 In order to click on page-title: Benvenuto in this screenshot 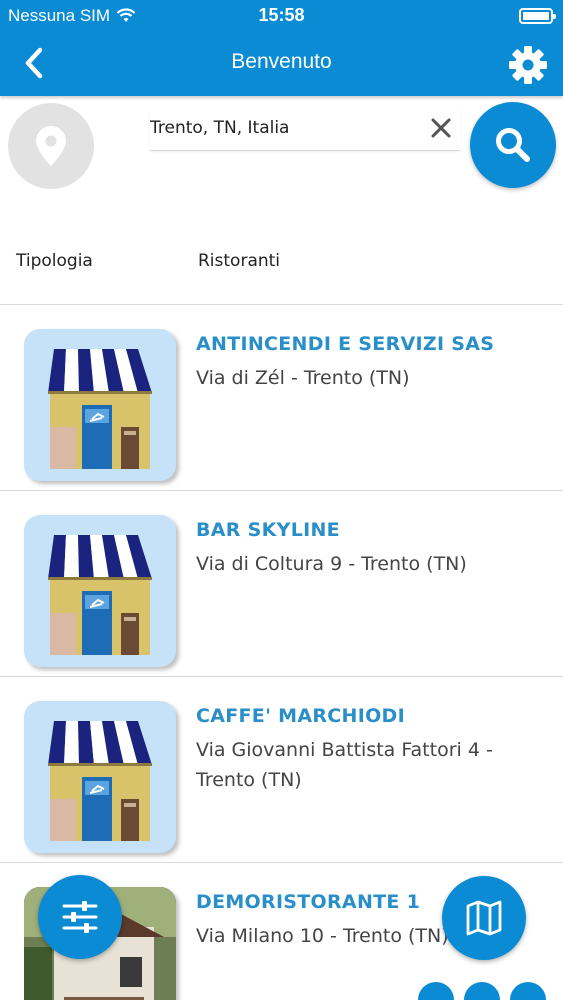, I will do `click(281, 61)`.